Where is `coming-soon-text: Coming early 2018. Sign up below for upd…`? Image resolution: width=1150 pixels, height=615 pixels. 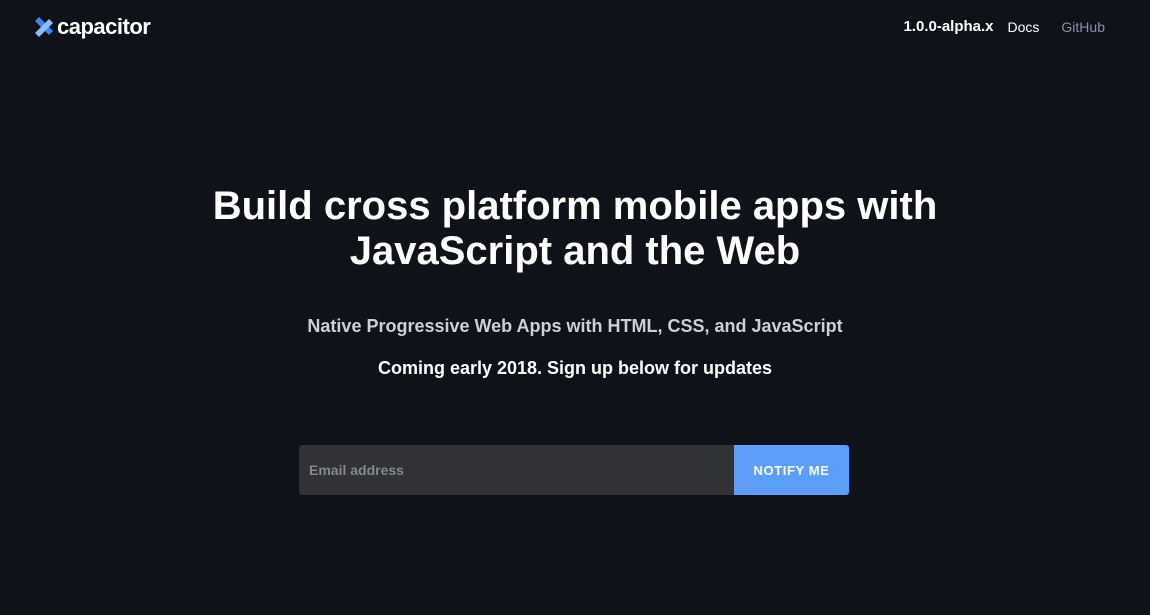
coming-soon-text: Coming early 2018. Sign up below for upd… is located at coordinates (575, 368).